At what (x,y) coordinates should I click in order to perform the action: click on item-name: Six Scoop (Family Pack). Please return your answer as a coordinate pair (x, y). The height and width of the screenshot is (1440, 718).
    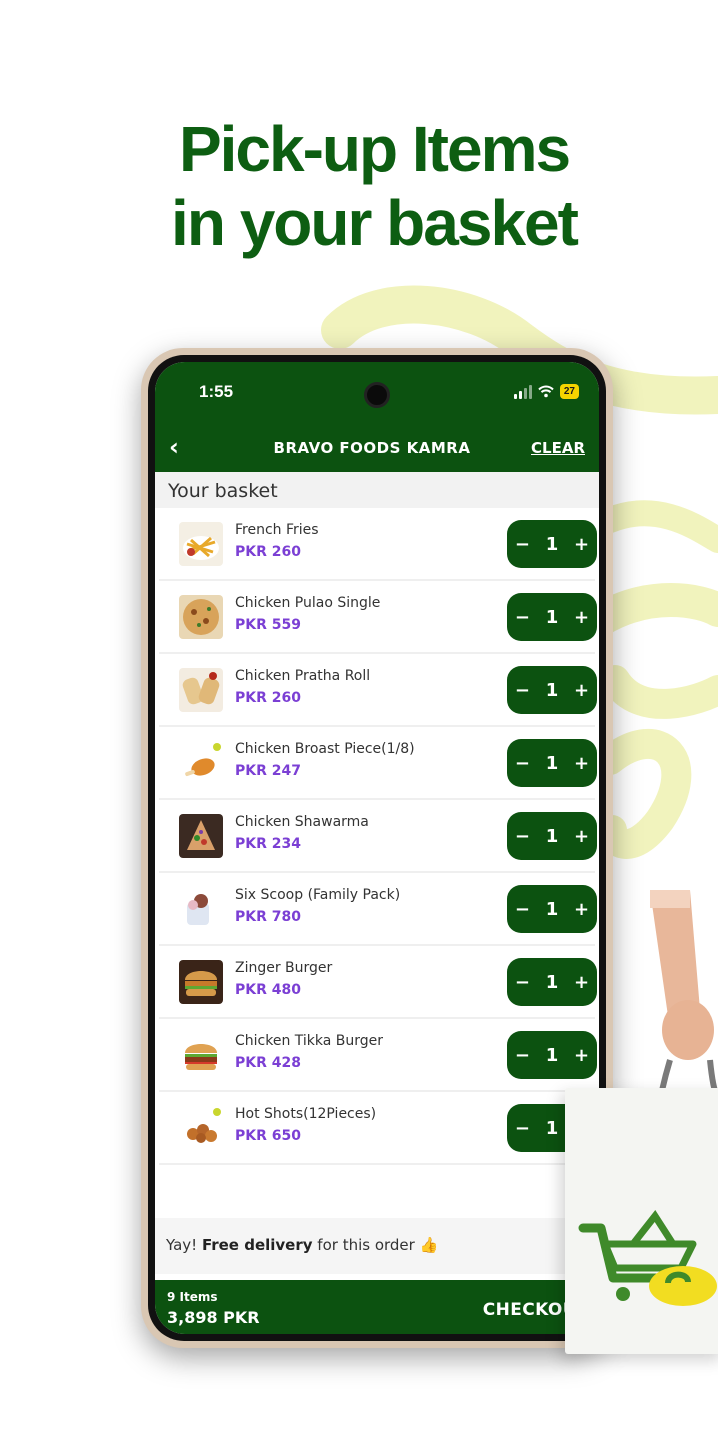
    Looking at the image, I should click on (318, 895).